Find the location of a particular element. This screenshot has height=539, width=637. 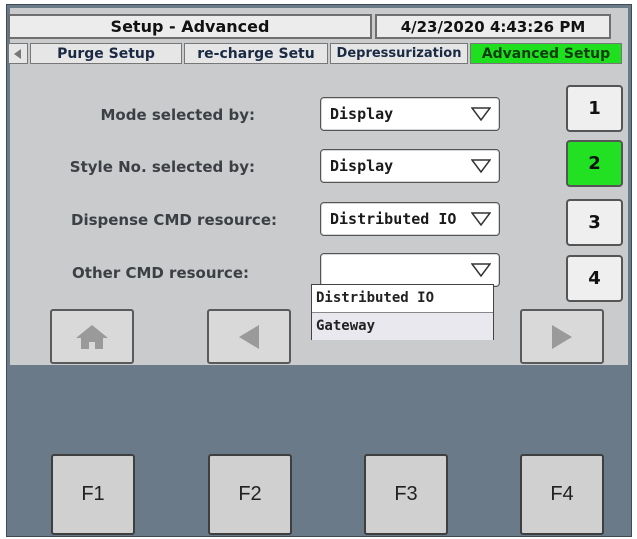

tab-label: Purge Setup is located at coordinates (106, 53).